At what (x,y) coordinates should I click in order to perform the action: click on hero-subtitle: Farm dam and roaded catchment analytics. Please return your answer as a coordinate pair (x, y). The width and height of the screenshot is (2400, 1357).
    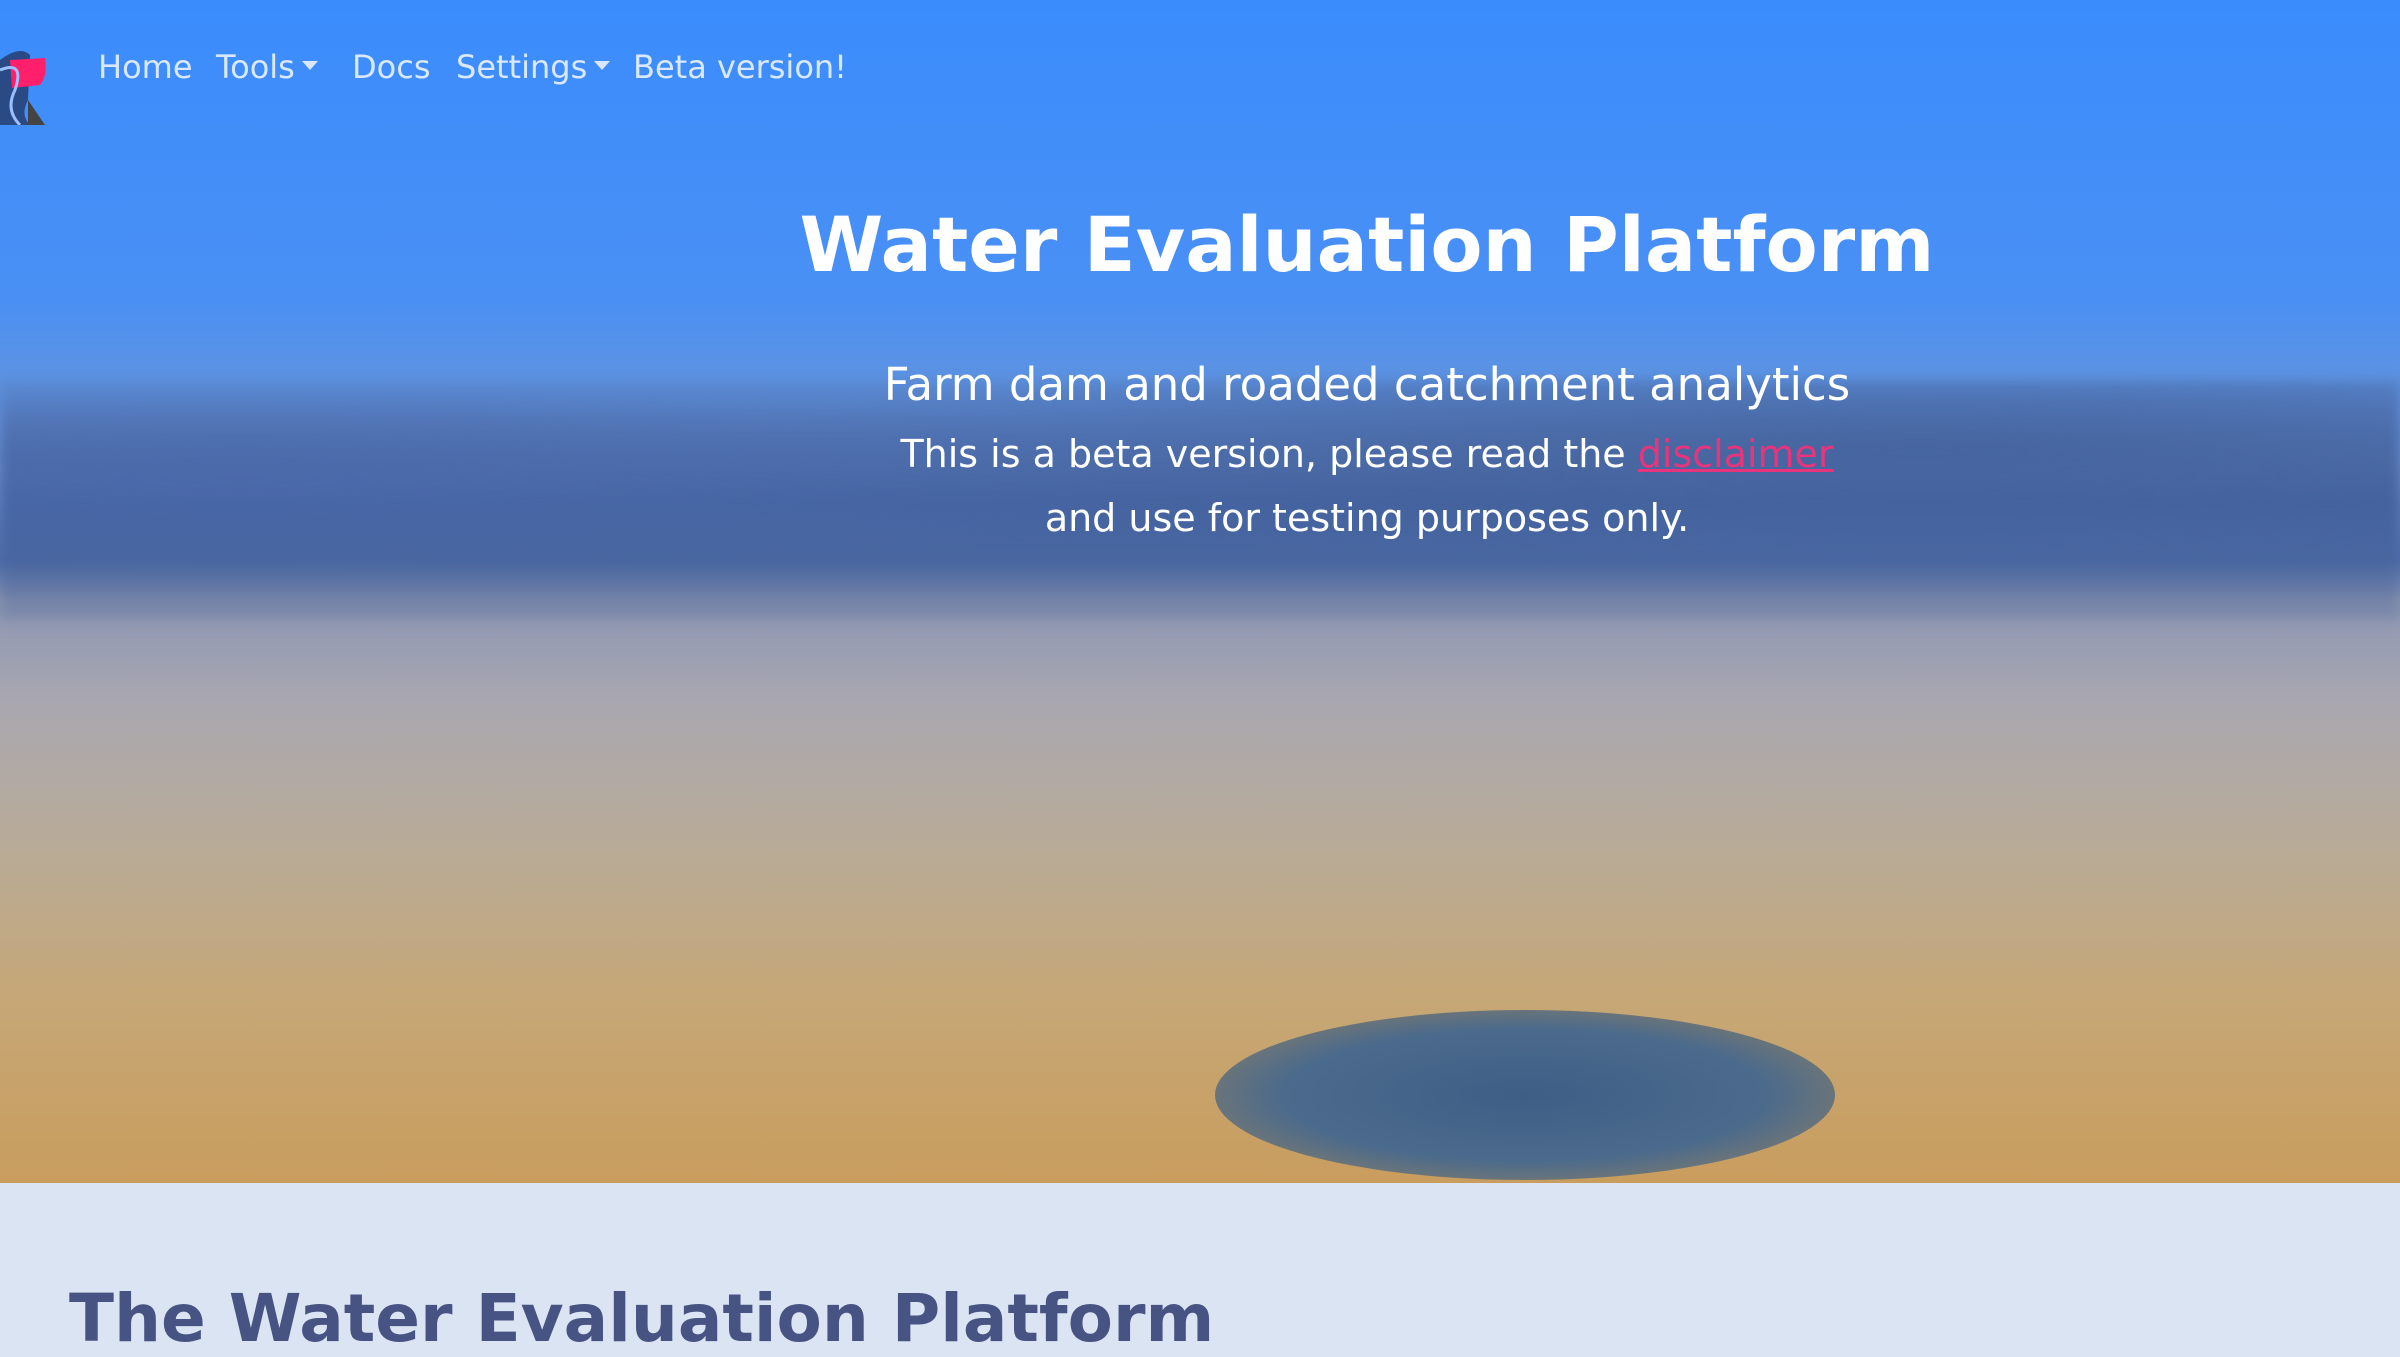
    Looking at the image, I should click on (1367, 384).